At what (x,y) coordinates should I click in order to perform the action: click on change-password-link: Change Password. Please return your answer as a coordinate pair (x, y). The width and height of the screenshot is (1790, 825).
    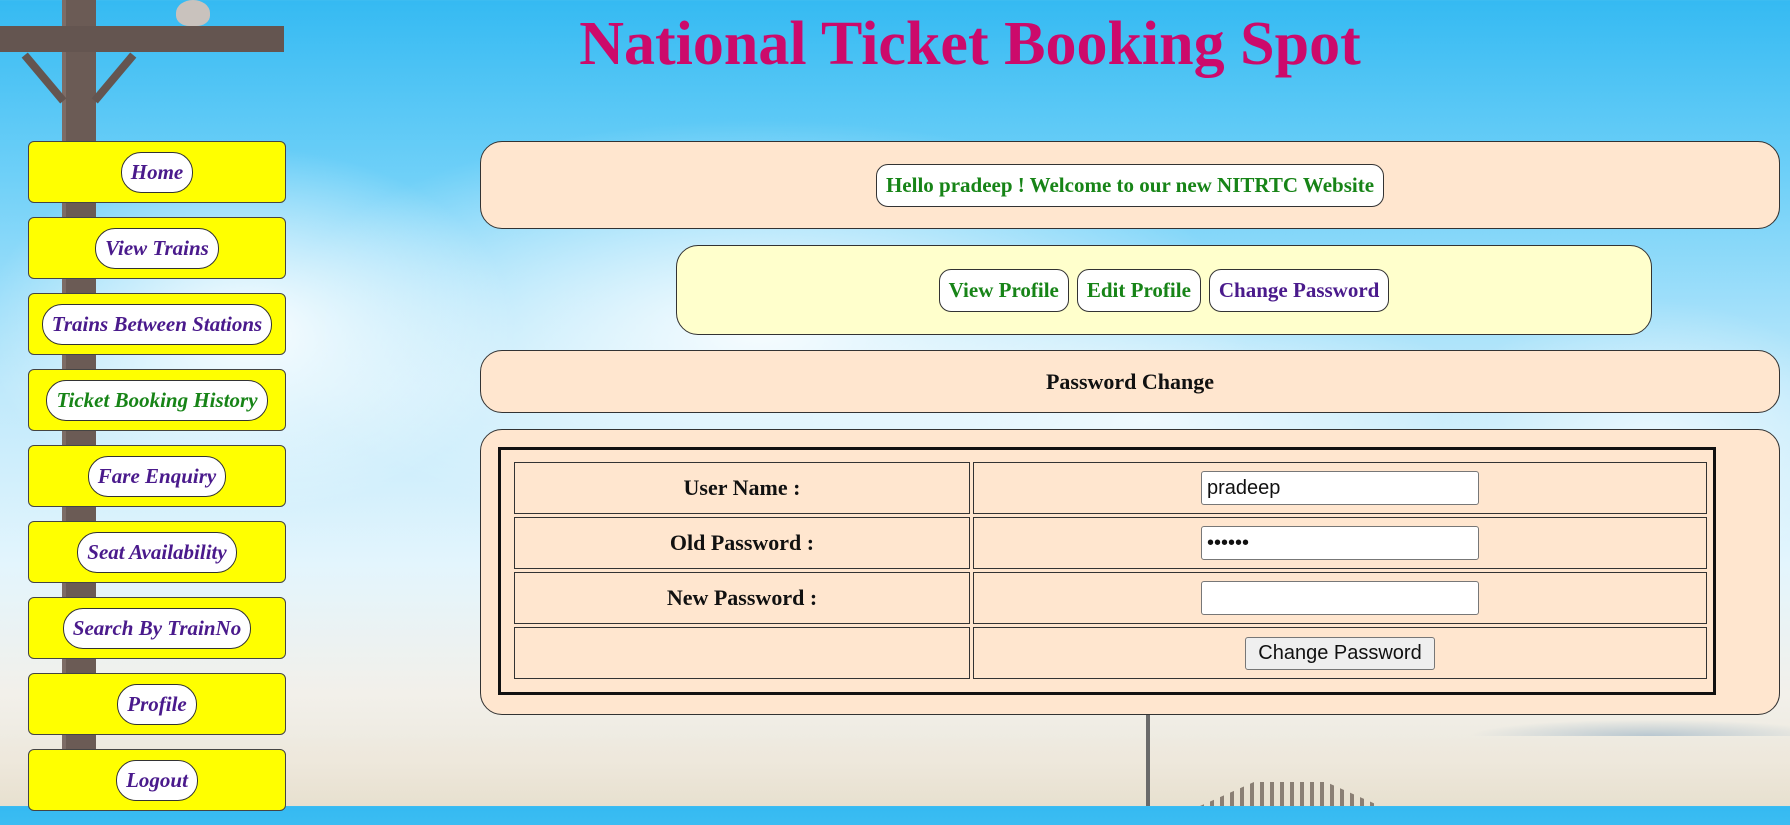
    Looking at the image, I should click on (1299, 290).